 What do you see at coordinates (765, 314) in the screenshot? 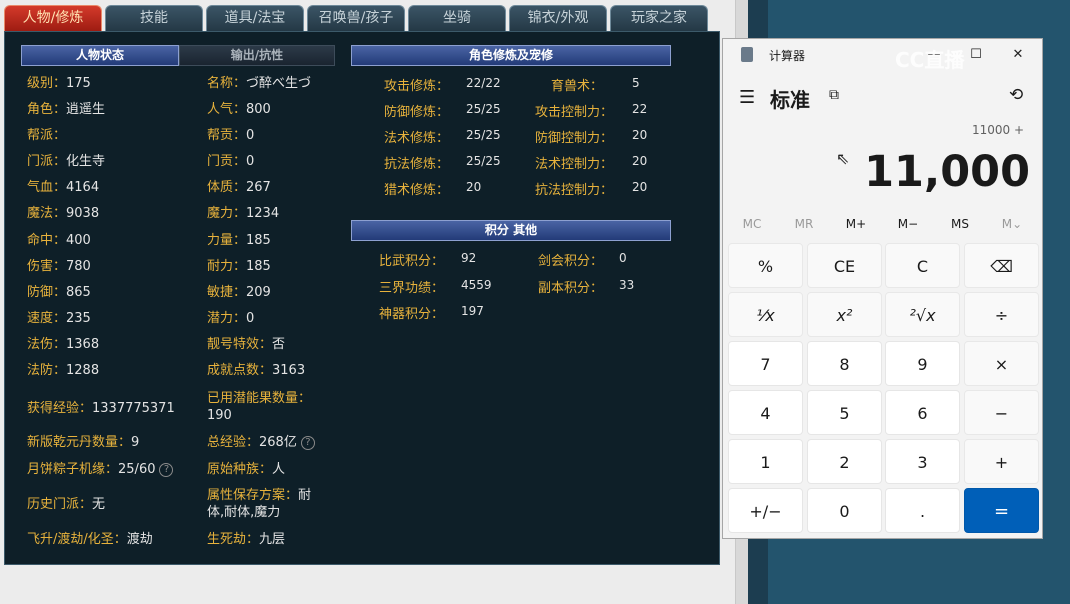
I see `reciprocal-button: ⅟x` at bounding box center [765, 314].